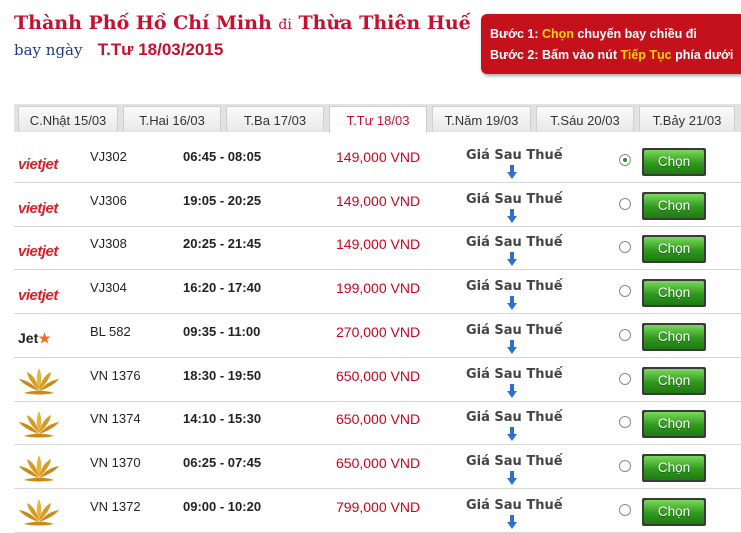 The height and width of the screenshot is (533, 741). I want to click on flight-time: 18:30 - 19:50, so click(222, 375).